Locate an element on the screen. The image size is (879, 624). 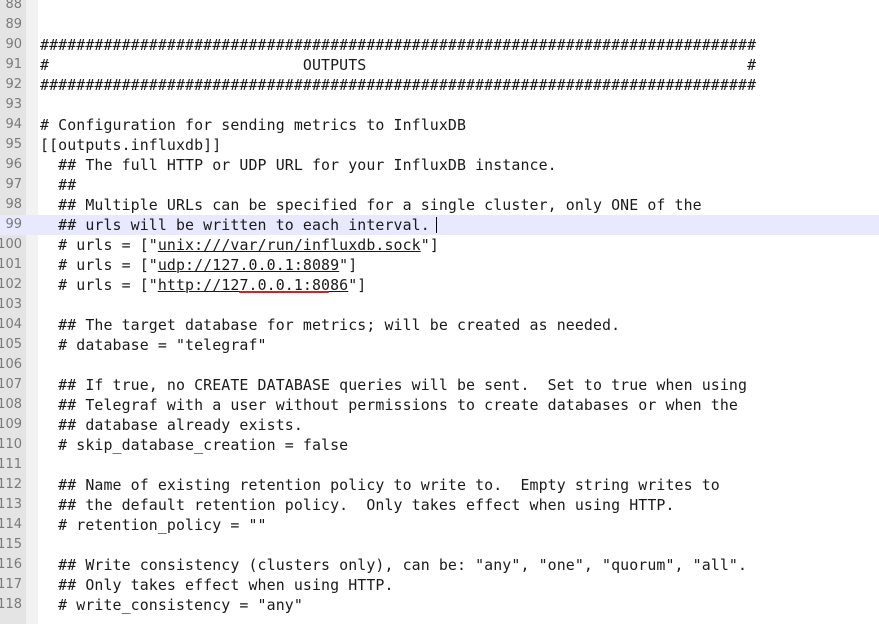
code-line: 109 ## database already exists. is located at coordinates (439, 425).